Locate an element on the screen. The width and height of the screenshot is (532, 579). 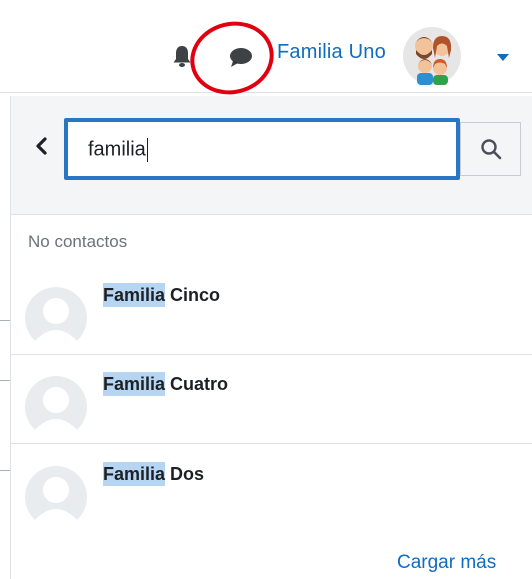
list-item: Familia Cinco is located at coordinates (271, 311).